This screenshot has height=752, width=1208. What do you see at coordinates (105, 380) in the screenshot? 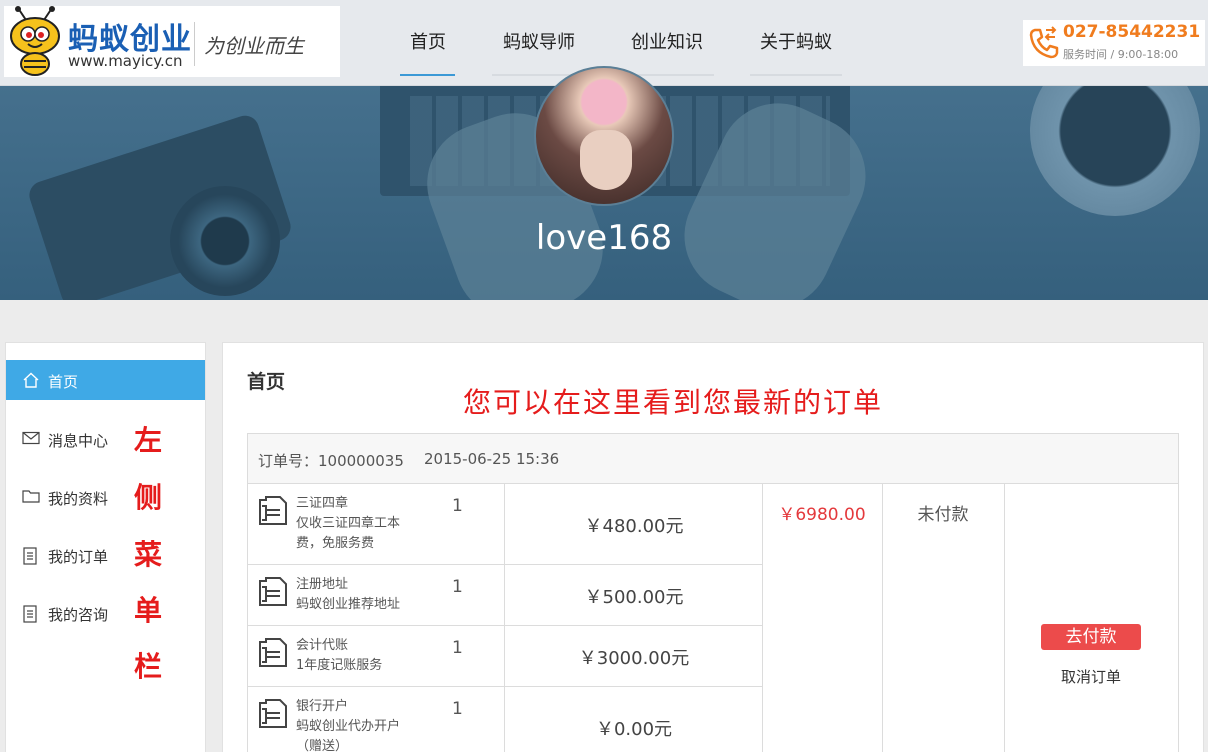
I see `sidebar-item-home: 首页` at bounding box center [105, 380].